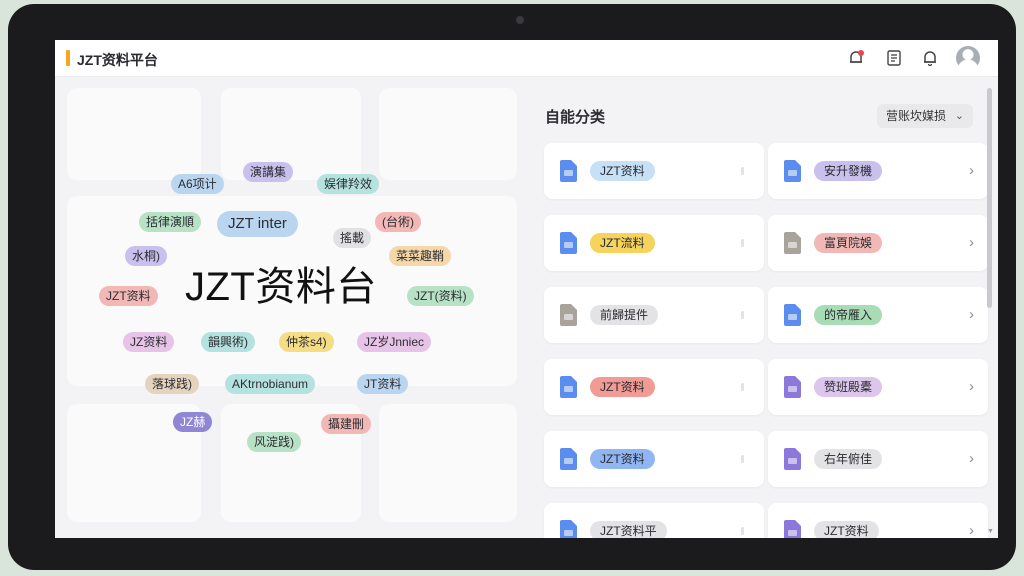 The image size is (1024, 576). I want to click on category-card: 安升發機 ›, so click(878, 171).